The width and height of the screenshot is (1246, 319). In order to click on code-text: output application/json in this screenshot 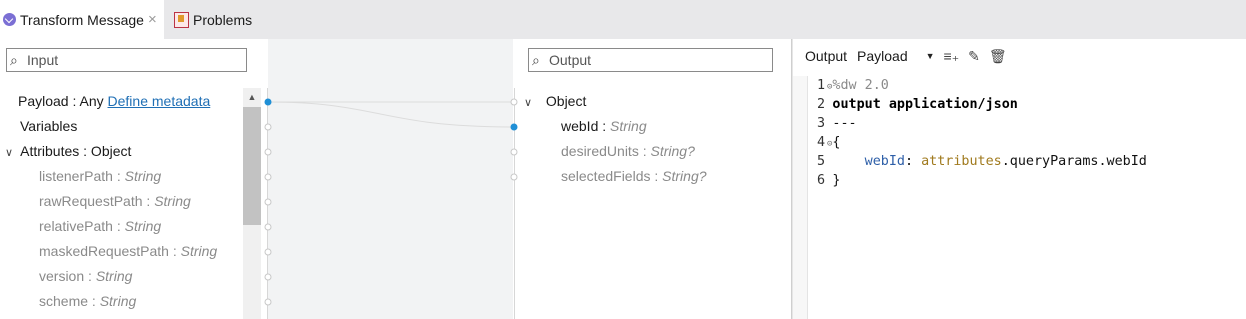, I will do `click(925, 104)`.